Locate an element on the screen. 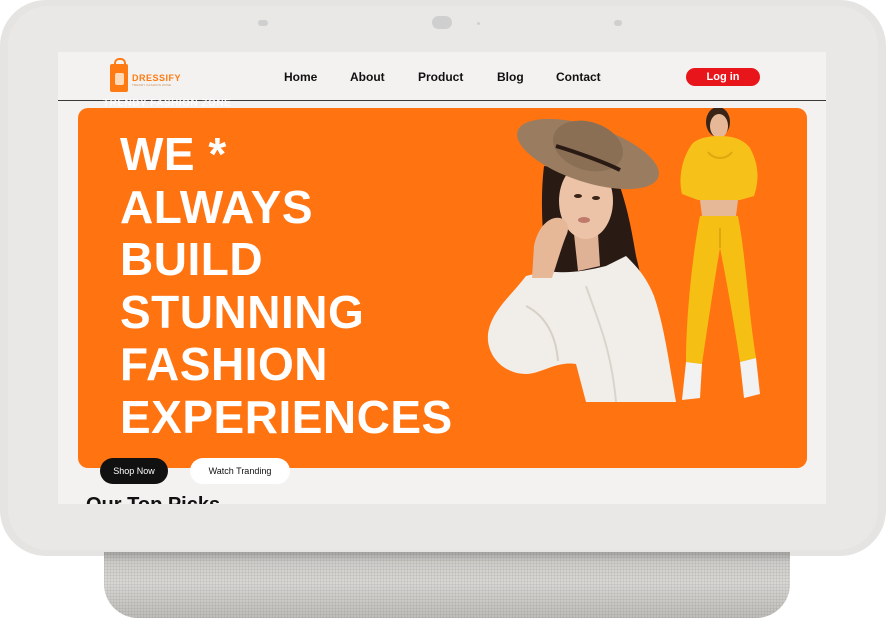 The image size is (886, 619). logo: DRESSIFY TRENDY FASHION ZONE is located at coordinates (150, 77).